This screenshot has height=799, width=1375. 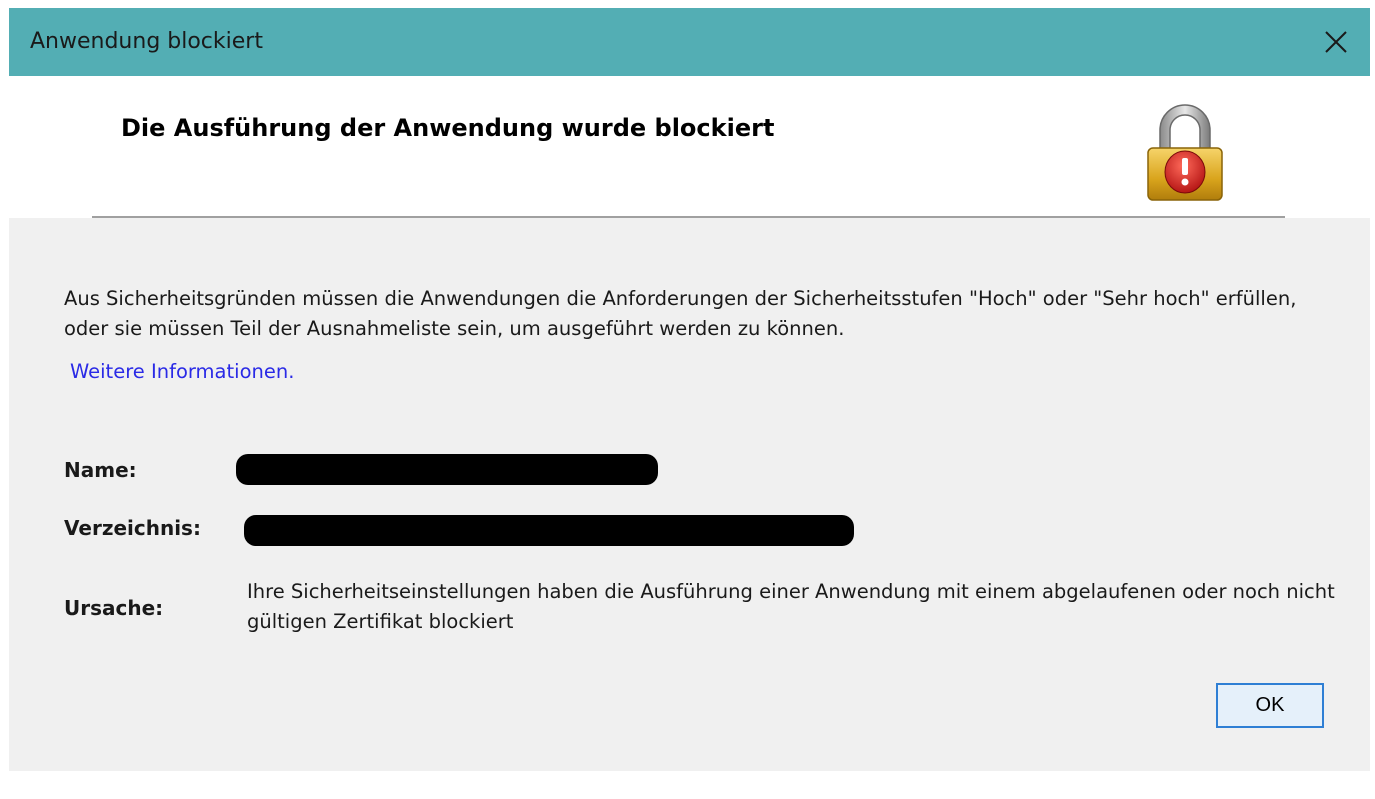 What do you see at coordinates (689, 42) in the screenshot?
I see `title-bar: Anwendung blockiert` at bounding box center [689, 42].